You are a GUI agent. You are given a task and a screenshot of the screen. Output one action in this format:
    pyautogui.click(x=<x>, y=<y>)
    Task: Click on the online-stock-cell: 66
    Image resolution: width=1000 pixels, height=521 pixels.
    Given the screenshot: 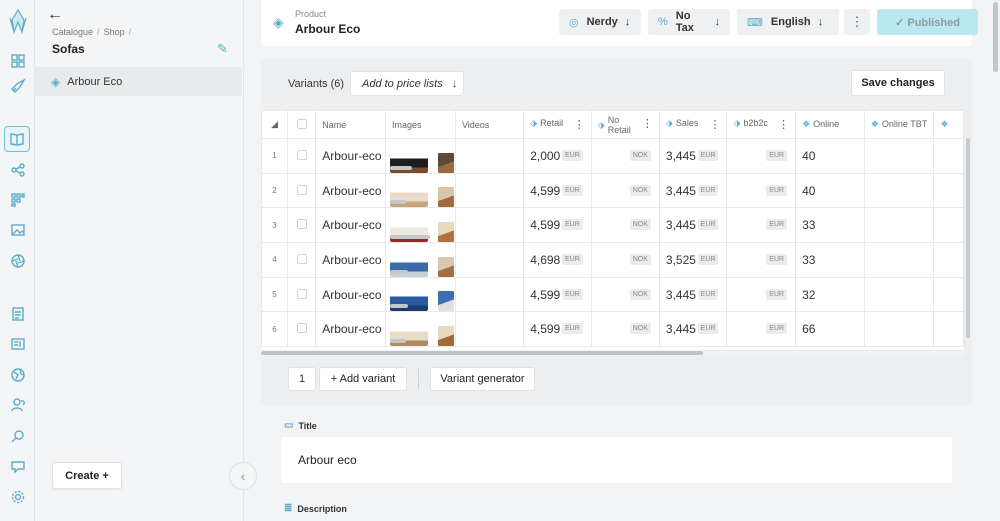 What is the action you would take?
    pyautogui.click(x=830, y=329)
    